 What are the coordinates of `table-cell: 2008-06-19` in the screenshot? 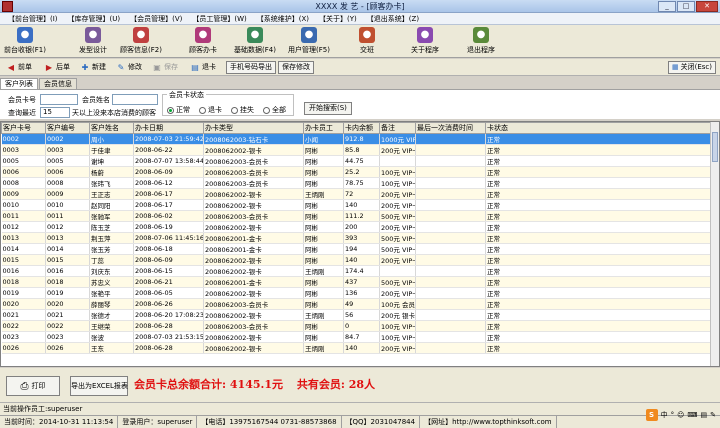 It's located at (168, 227).